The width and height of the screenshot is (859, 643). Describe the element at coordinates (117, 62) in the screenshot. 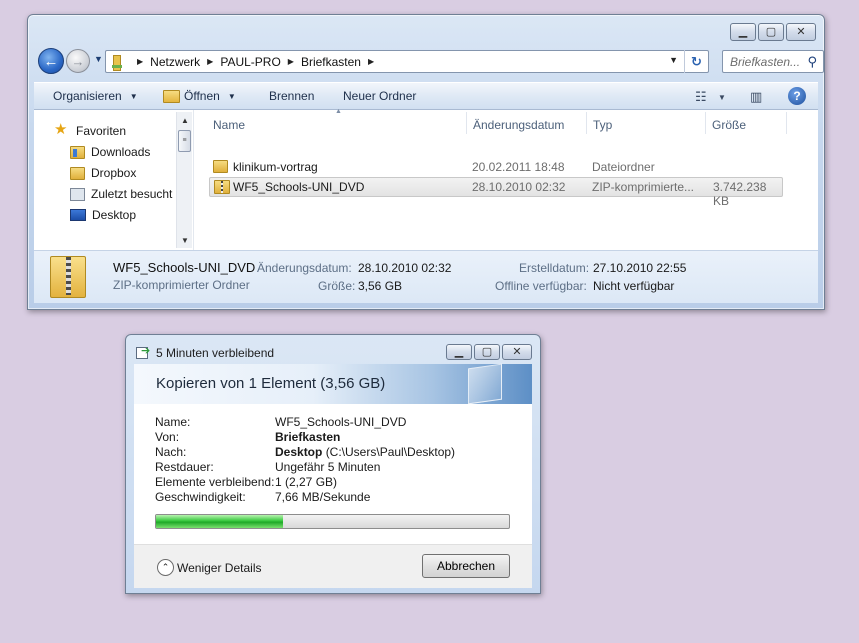

I see `network-folder-icon` at that location.